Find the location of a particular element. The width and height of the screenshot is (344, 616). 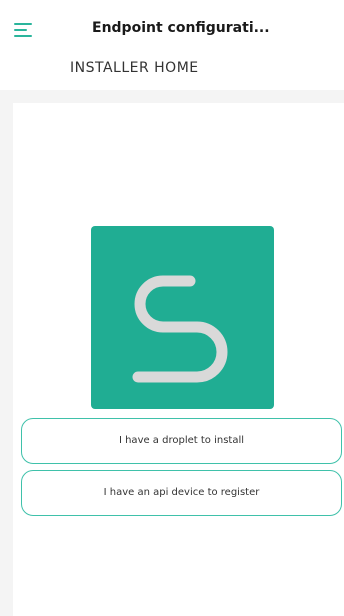

page-title: INSTALLER HOME is located at coordinates (134, 68).